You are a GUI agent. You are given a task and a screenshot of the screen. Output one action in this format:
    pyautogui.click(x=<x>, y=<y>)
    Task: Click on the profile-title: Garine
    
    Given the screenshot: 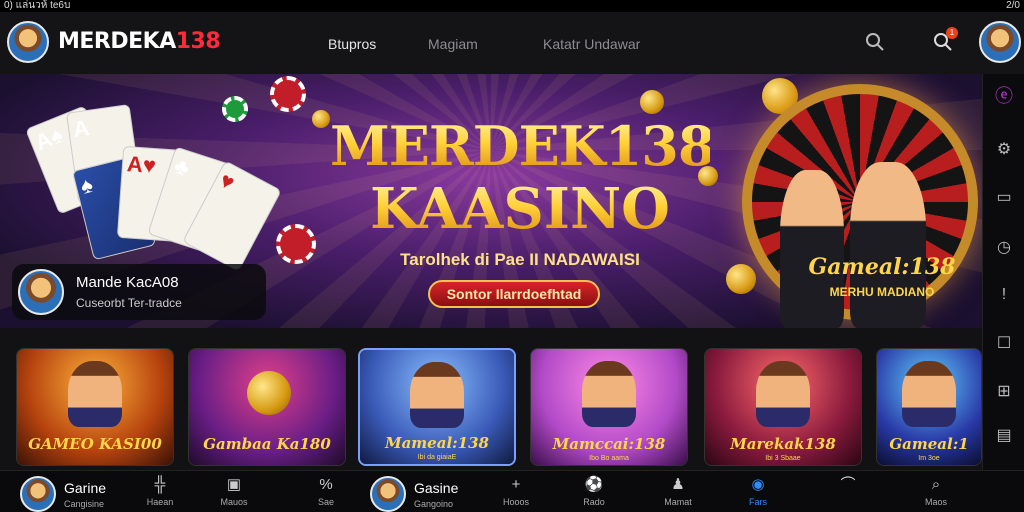 What is the action you would take?
    pyautogui.click(x=85, y=488)
    